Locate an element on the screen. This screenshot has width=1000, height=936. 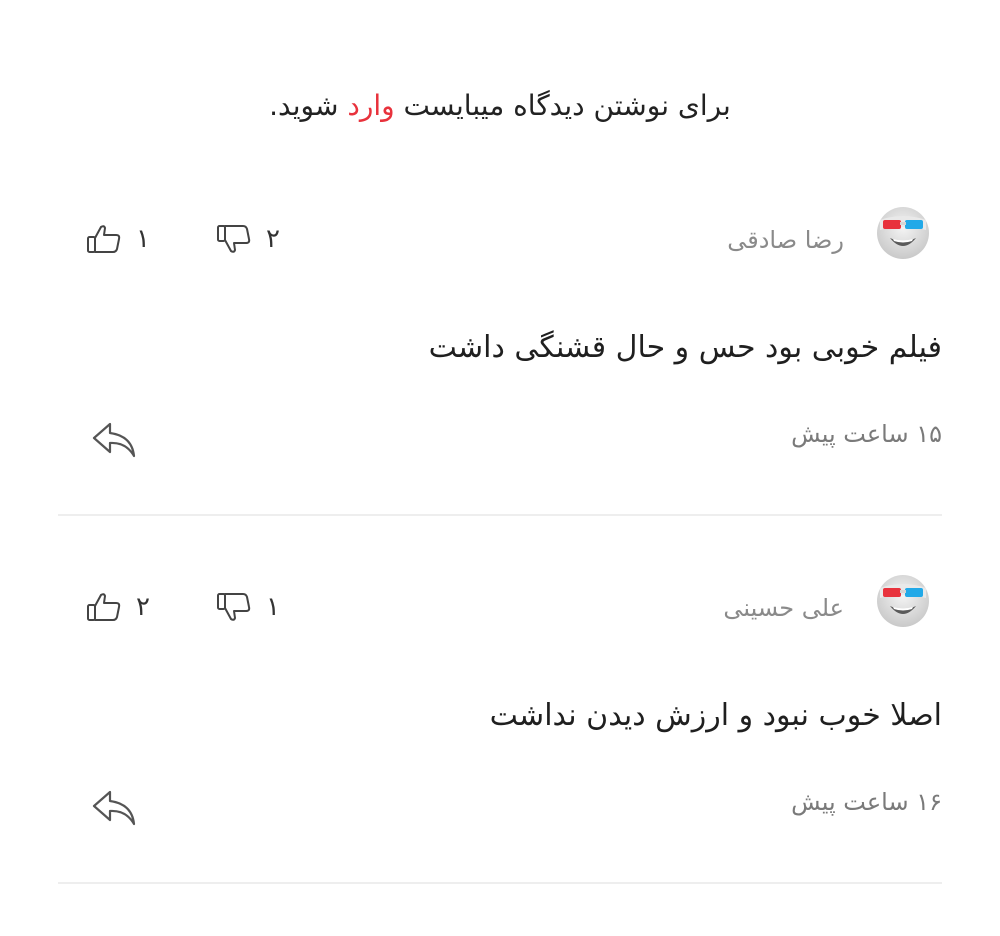
dislike-button: ۲ is located at coordinates (249, 239).